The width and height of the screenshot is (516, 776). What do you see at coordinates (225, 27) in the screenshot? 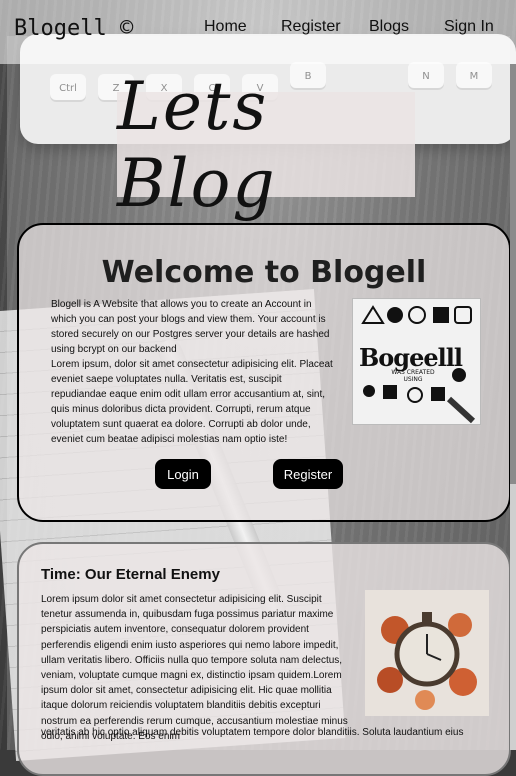
I see `nav-home: Home` at bounding box center [225, 27].